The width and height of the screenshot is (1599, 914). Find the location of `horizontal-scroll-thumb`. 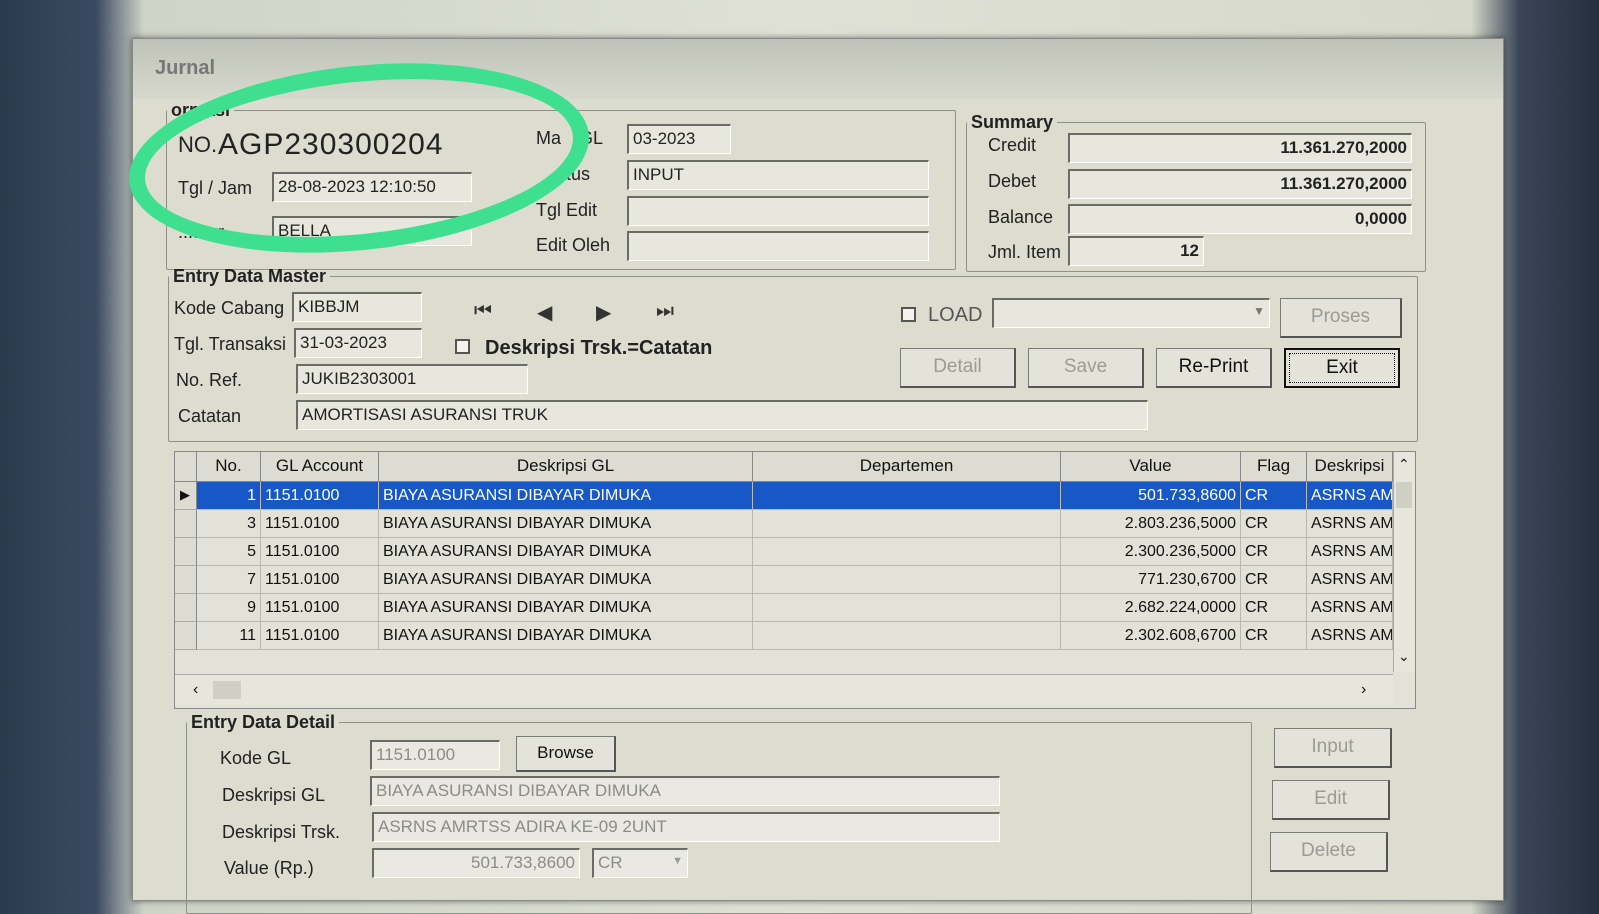

horizontal-scroll-thumb is located at coordinates (227, 690).